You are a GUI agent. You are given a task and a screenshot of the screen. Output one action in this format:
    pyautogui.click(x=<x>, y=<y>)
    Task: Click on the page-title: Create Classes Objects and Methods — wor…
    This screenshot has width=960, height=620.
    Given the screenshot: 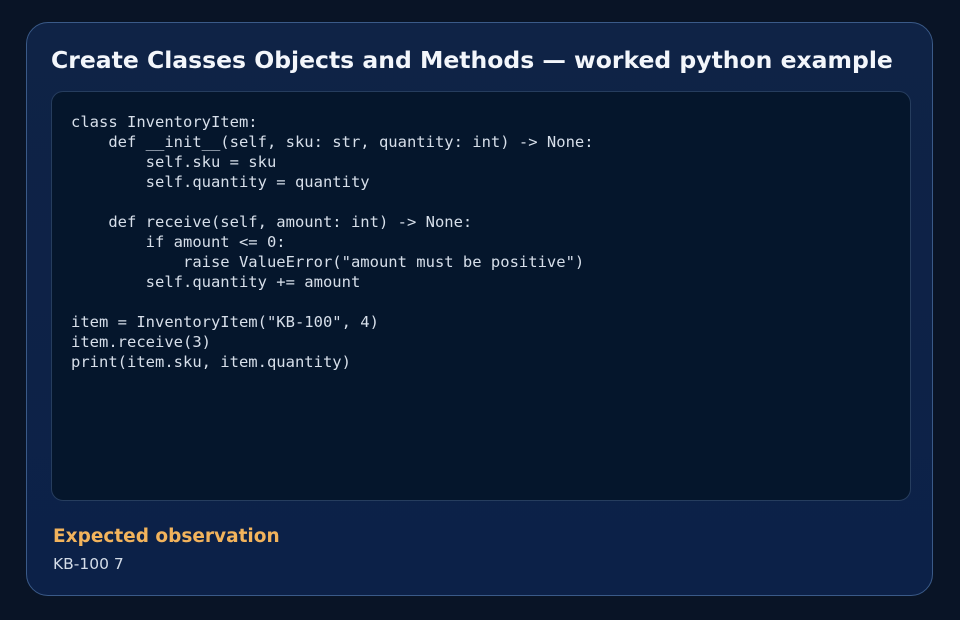 What is the action you would take?
    pyautogui.click(x=472, y=60)
    